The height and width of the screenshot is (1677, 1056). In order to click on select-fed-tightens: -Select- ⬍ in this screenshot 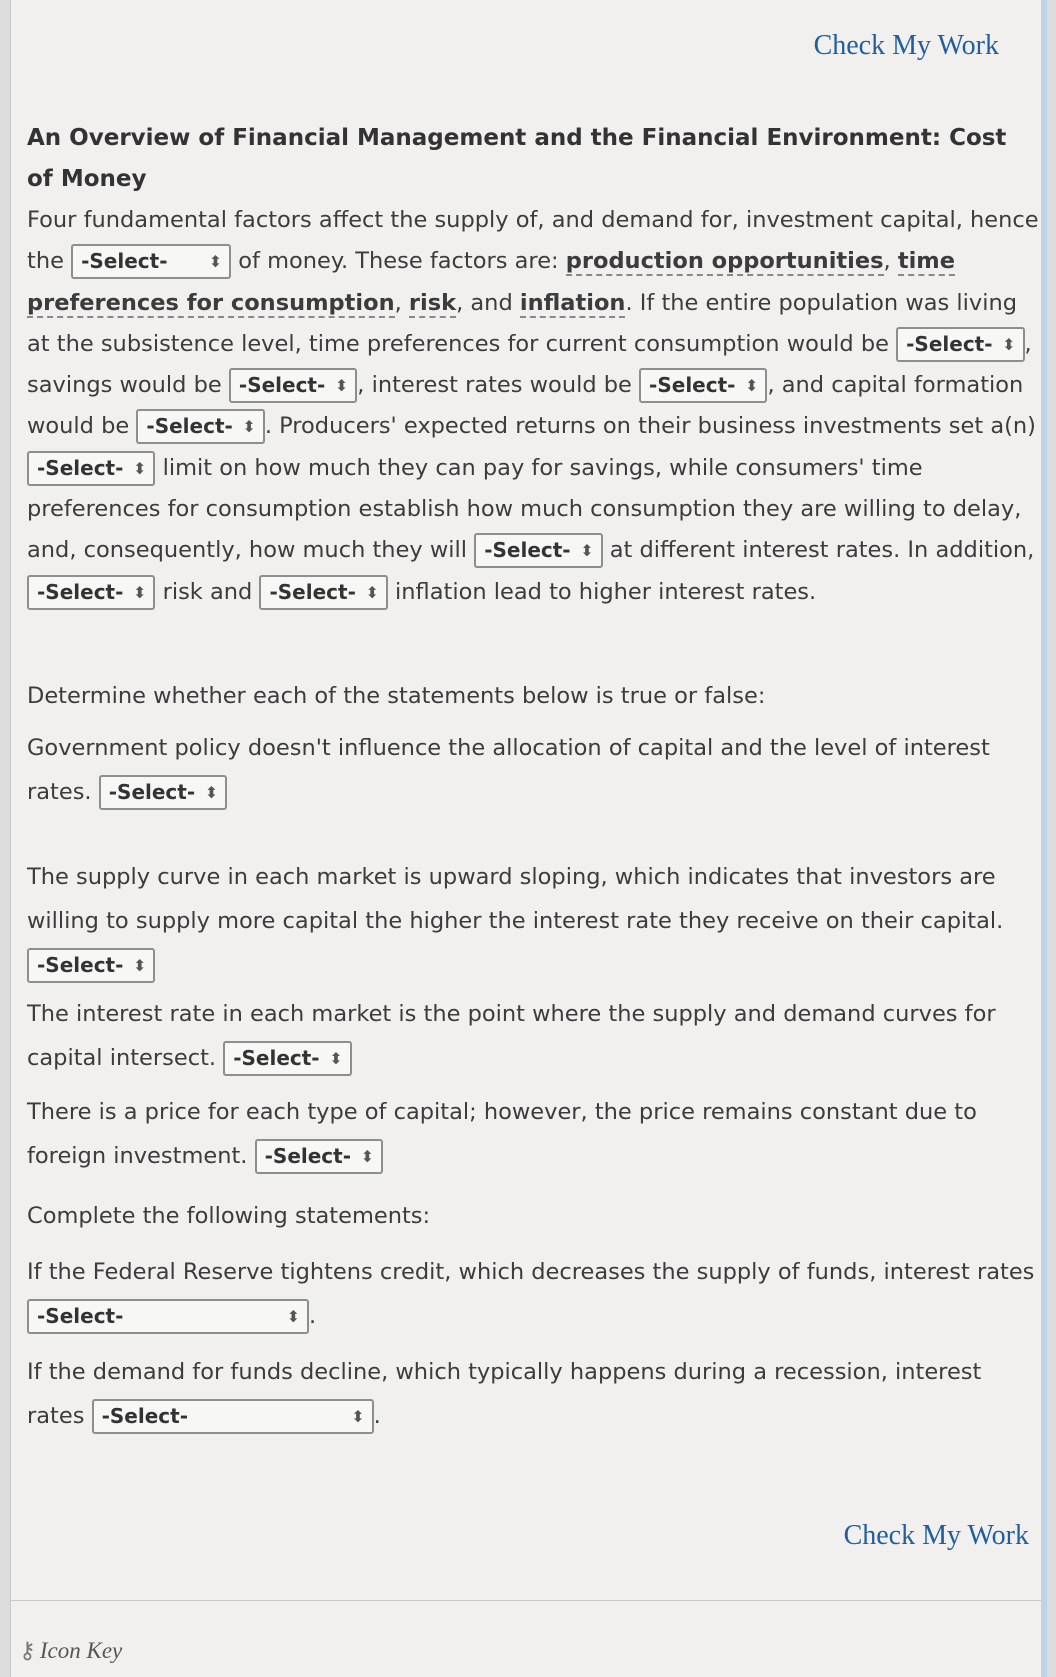, I will do `click(168, 1316)`.